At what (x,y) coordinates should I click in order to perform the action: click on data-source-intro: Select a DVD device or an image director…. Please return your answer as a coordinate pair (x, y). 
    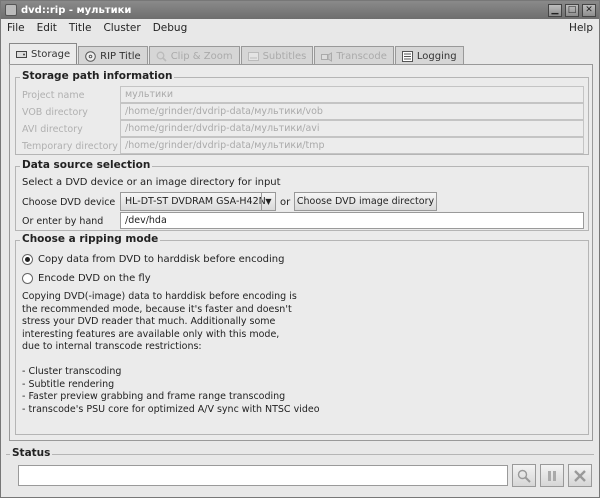
    Looking at the image, I should click on (151, 182).